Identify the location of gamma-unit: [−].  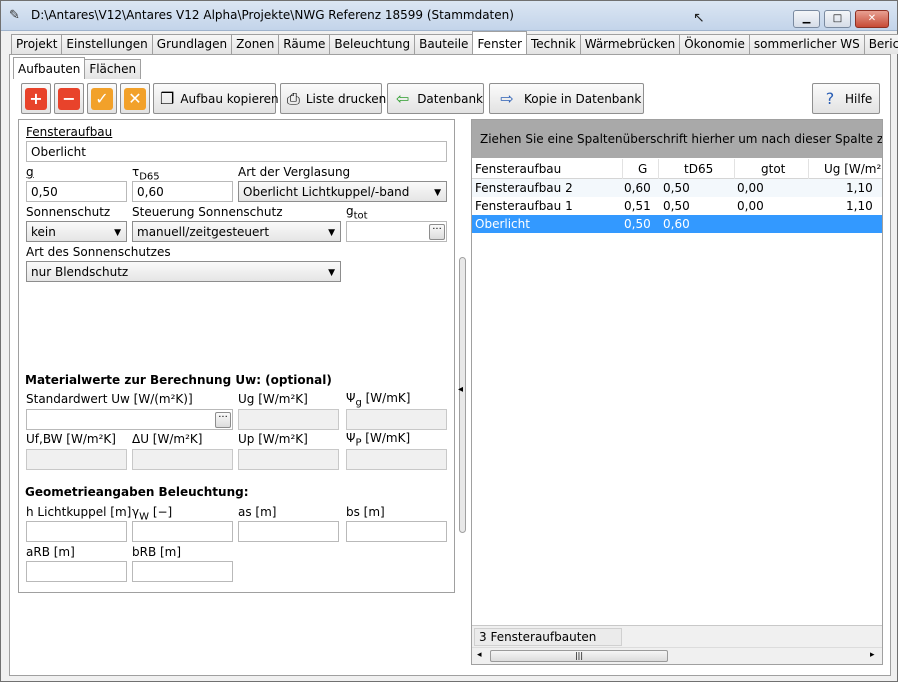
(161, 512).